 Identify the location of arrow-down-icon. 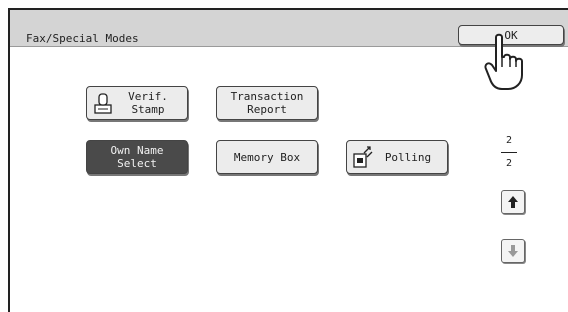
(513, 251).